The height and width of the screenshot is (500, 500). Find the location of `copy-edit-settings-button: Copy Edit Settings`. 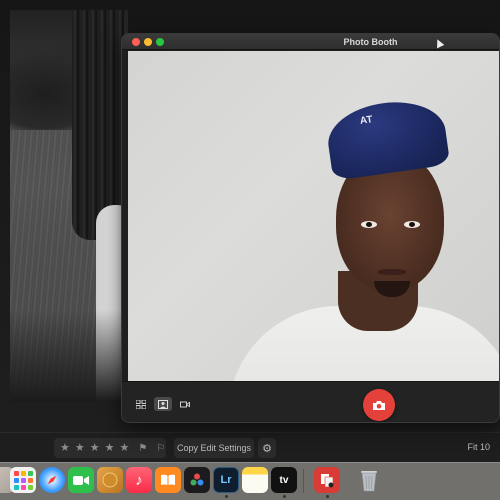

copy-edit-settings-button: Copy Edit Settings is located at coordinates (214, 448).